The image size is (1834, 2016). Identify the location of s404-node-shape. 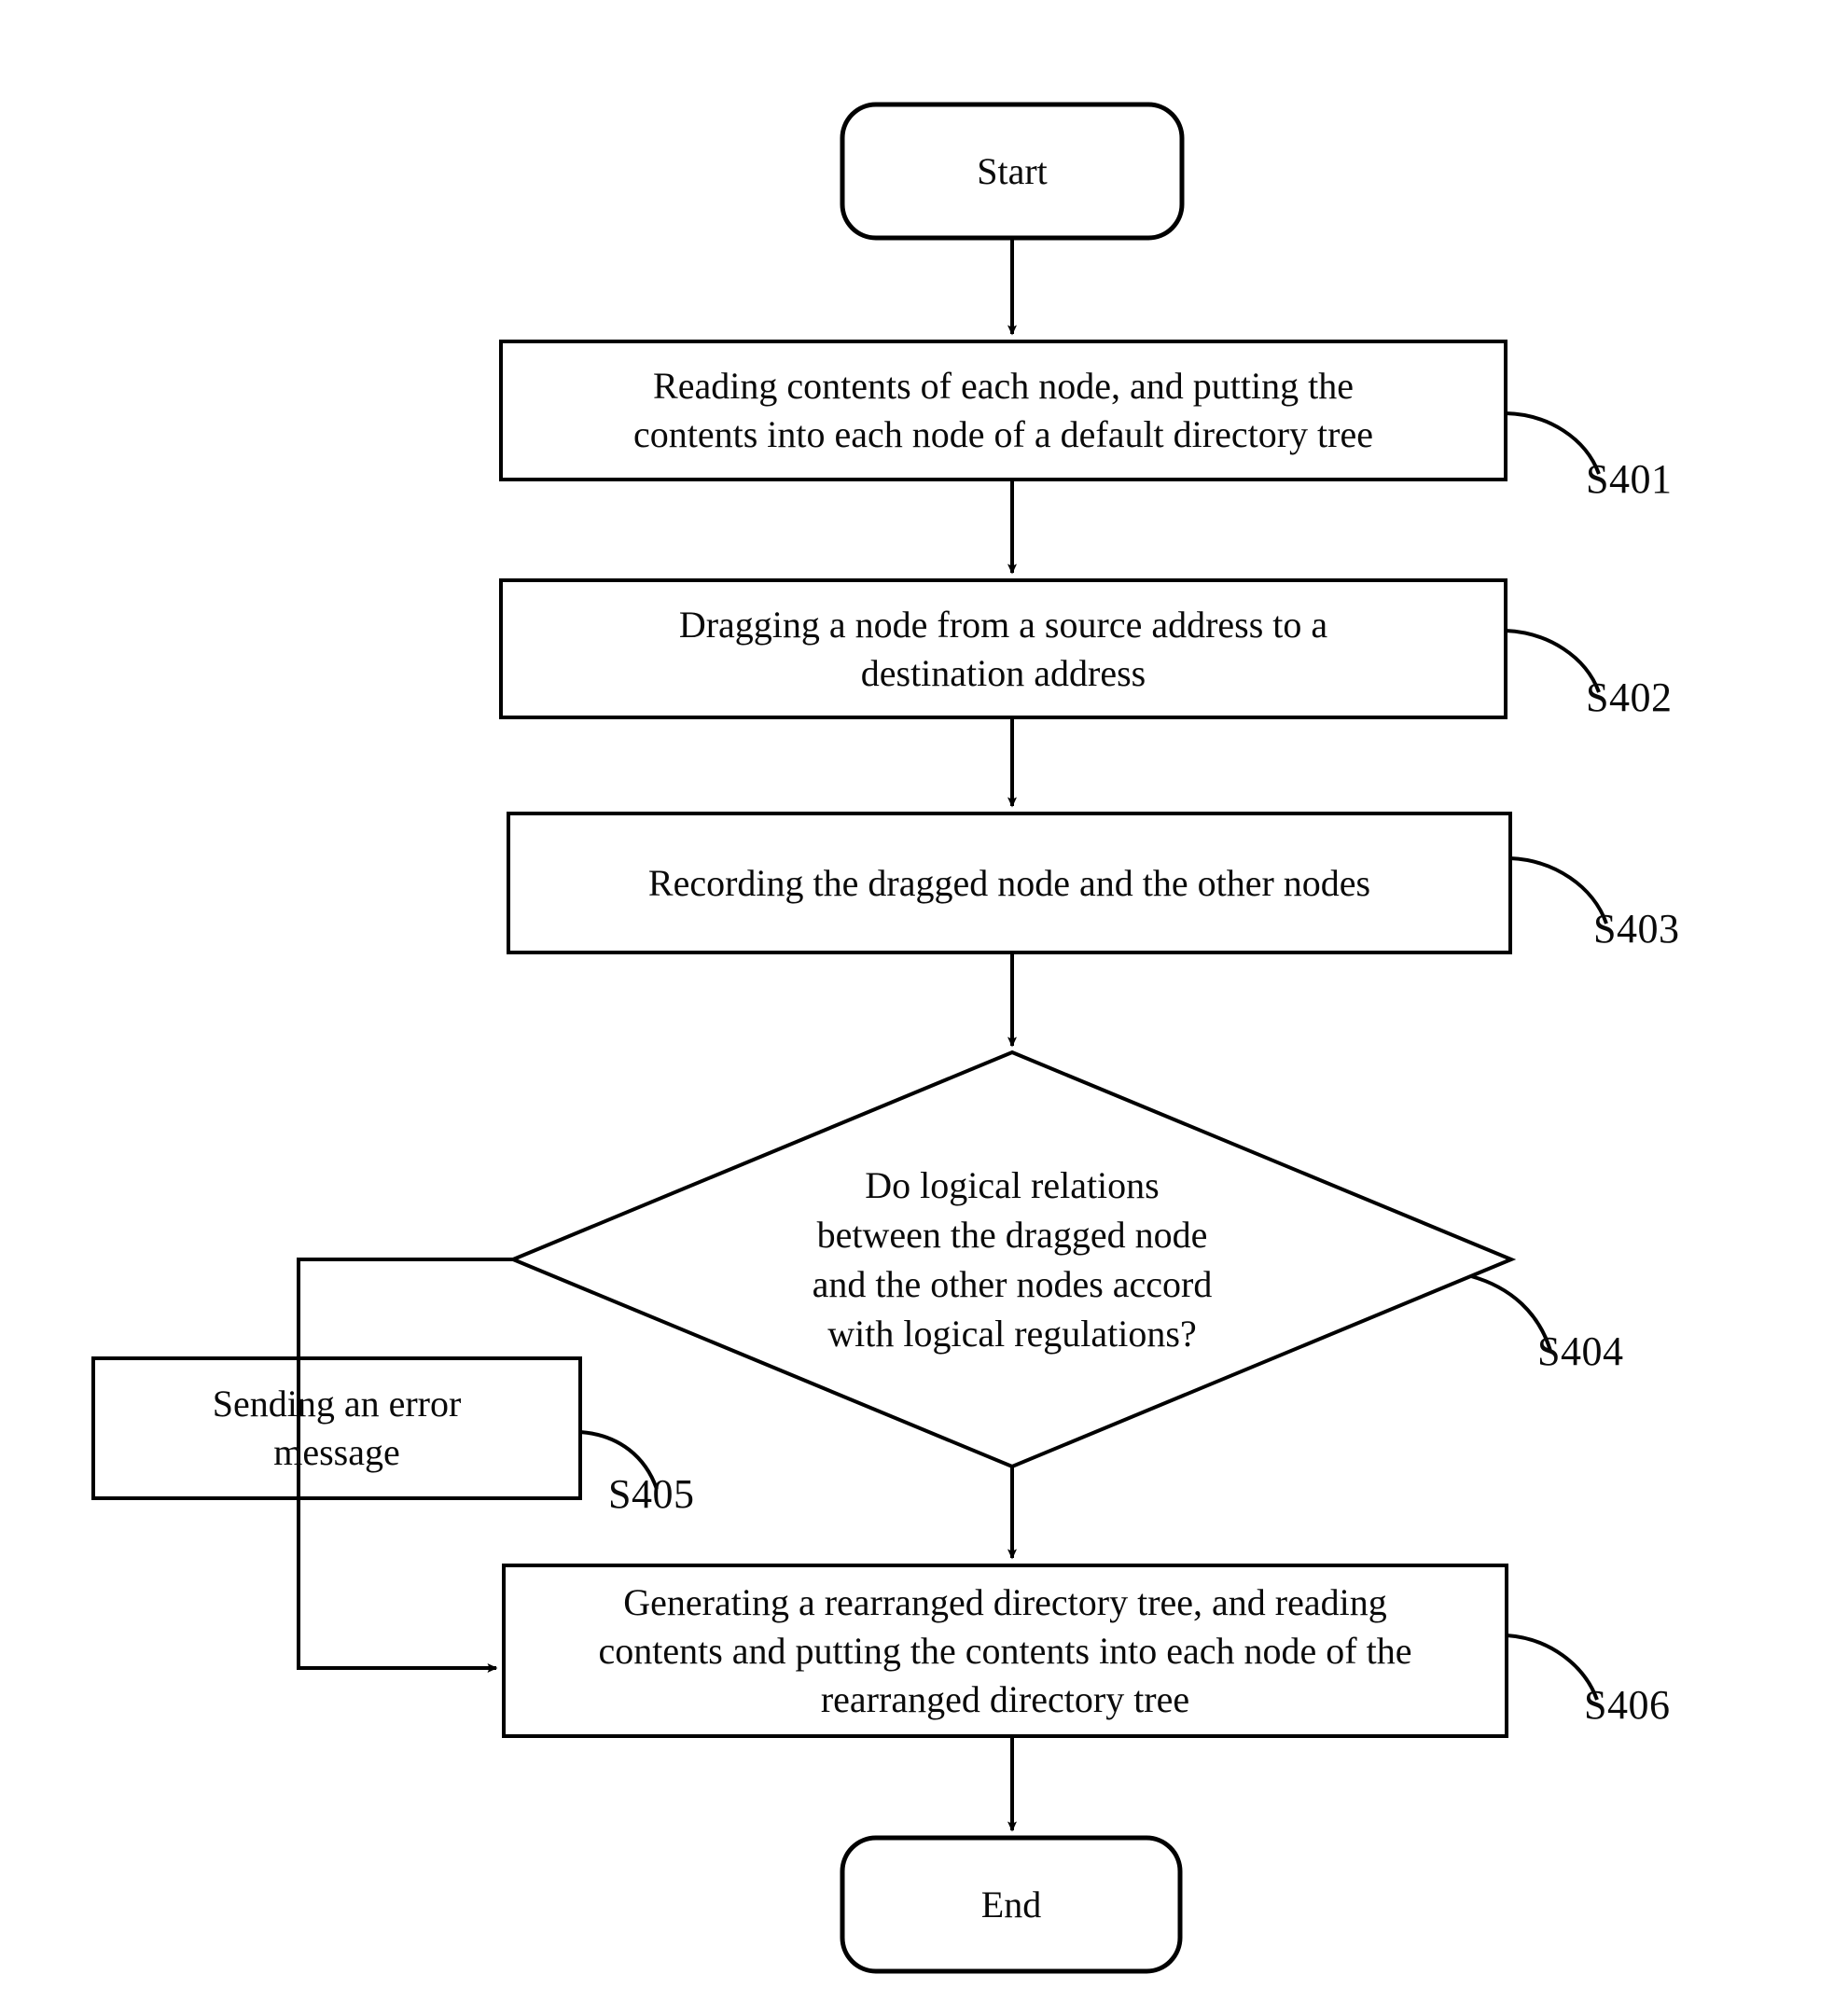
(1012, 1260).